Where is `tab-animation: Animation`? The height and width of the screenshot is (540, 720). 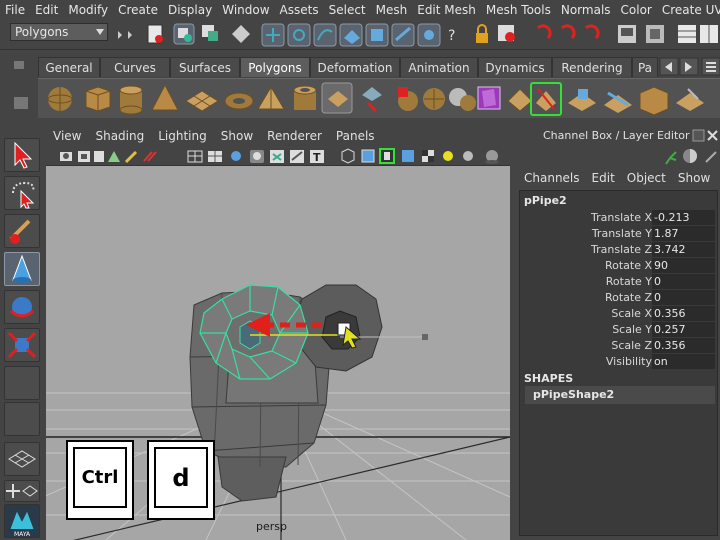 tab-animation: Animation is located at coordinates (439, 67).